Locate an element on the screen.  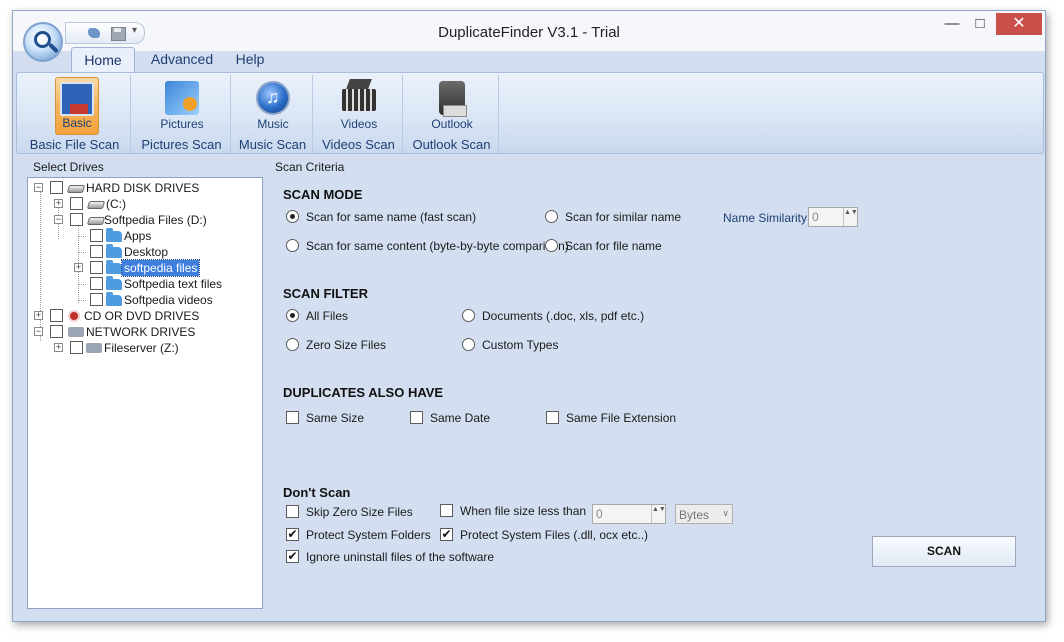
pictures-button-label: Pictures is located at coordinates (182, 124).